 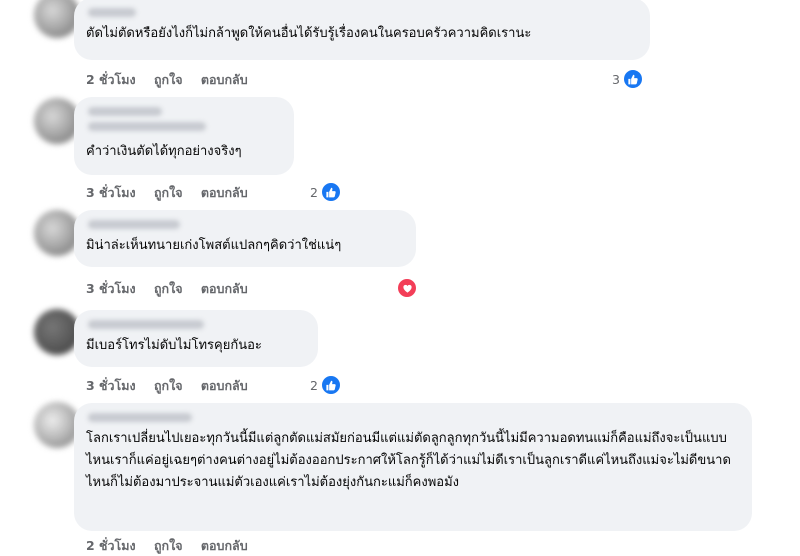 I want to click on comment-bubble: มีเบอร์โทรไม่ดับไม่โทรคุยกันอะ, so click(x=196, y=338).